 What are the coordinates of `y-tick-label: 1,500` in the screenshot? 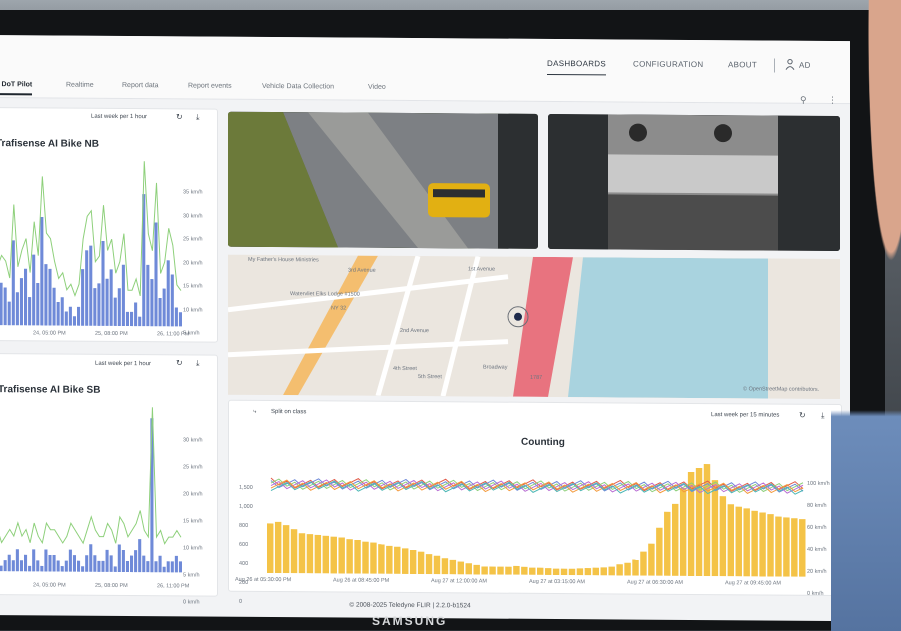 It's located at (246, 487).